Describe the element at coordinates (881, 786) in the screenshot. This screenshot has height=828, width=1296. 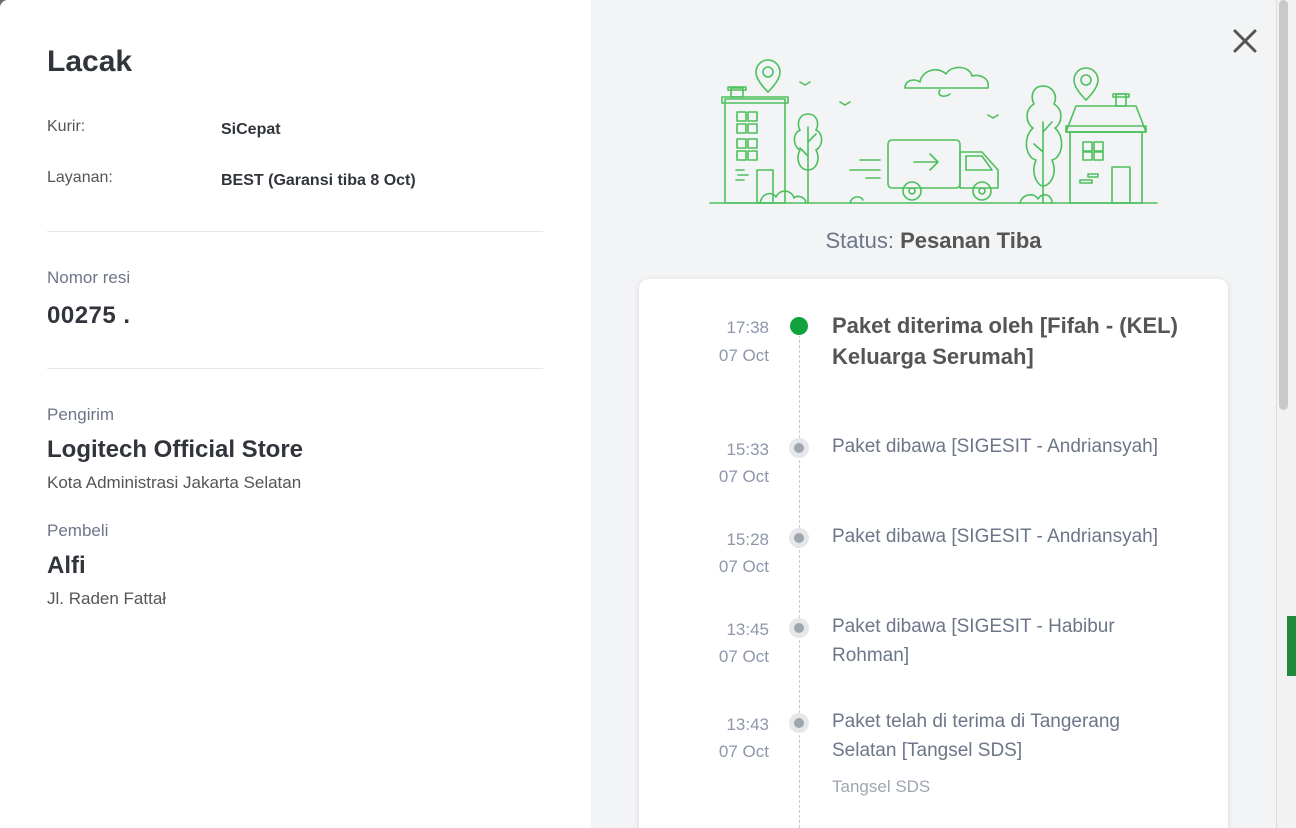
I see `event-location: Tangsel SDS` at that location.